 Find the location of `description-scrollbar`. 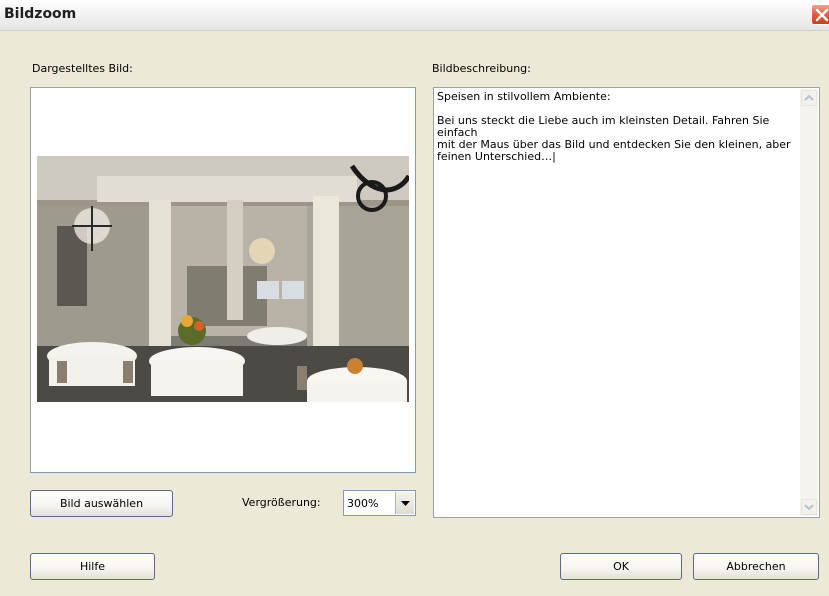

description-scrollbar is located at coordinates (809, 302).